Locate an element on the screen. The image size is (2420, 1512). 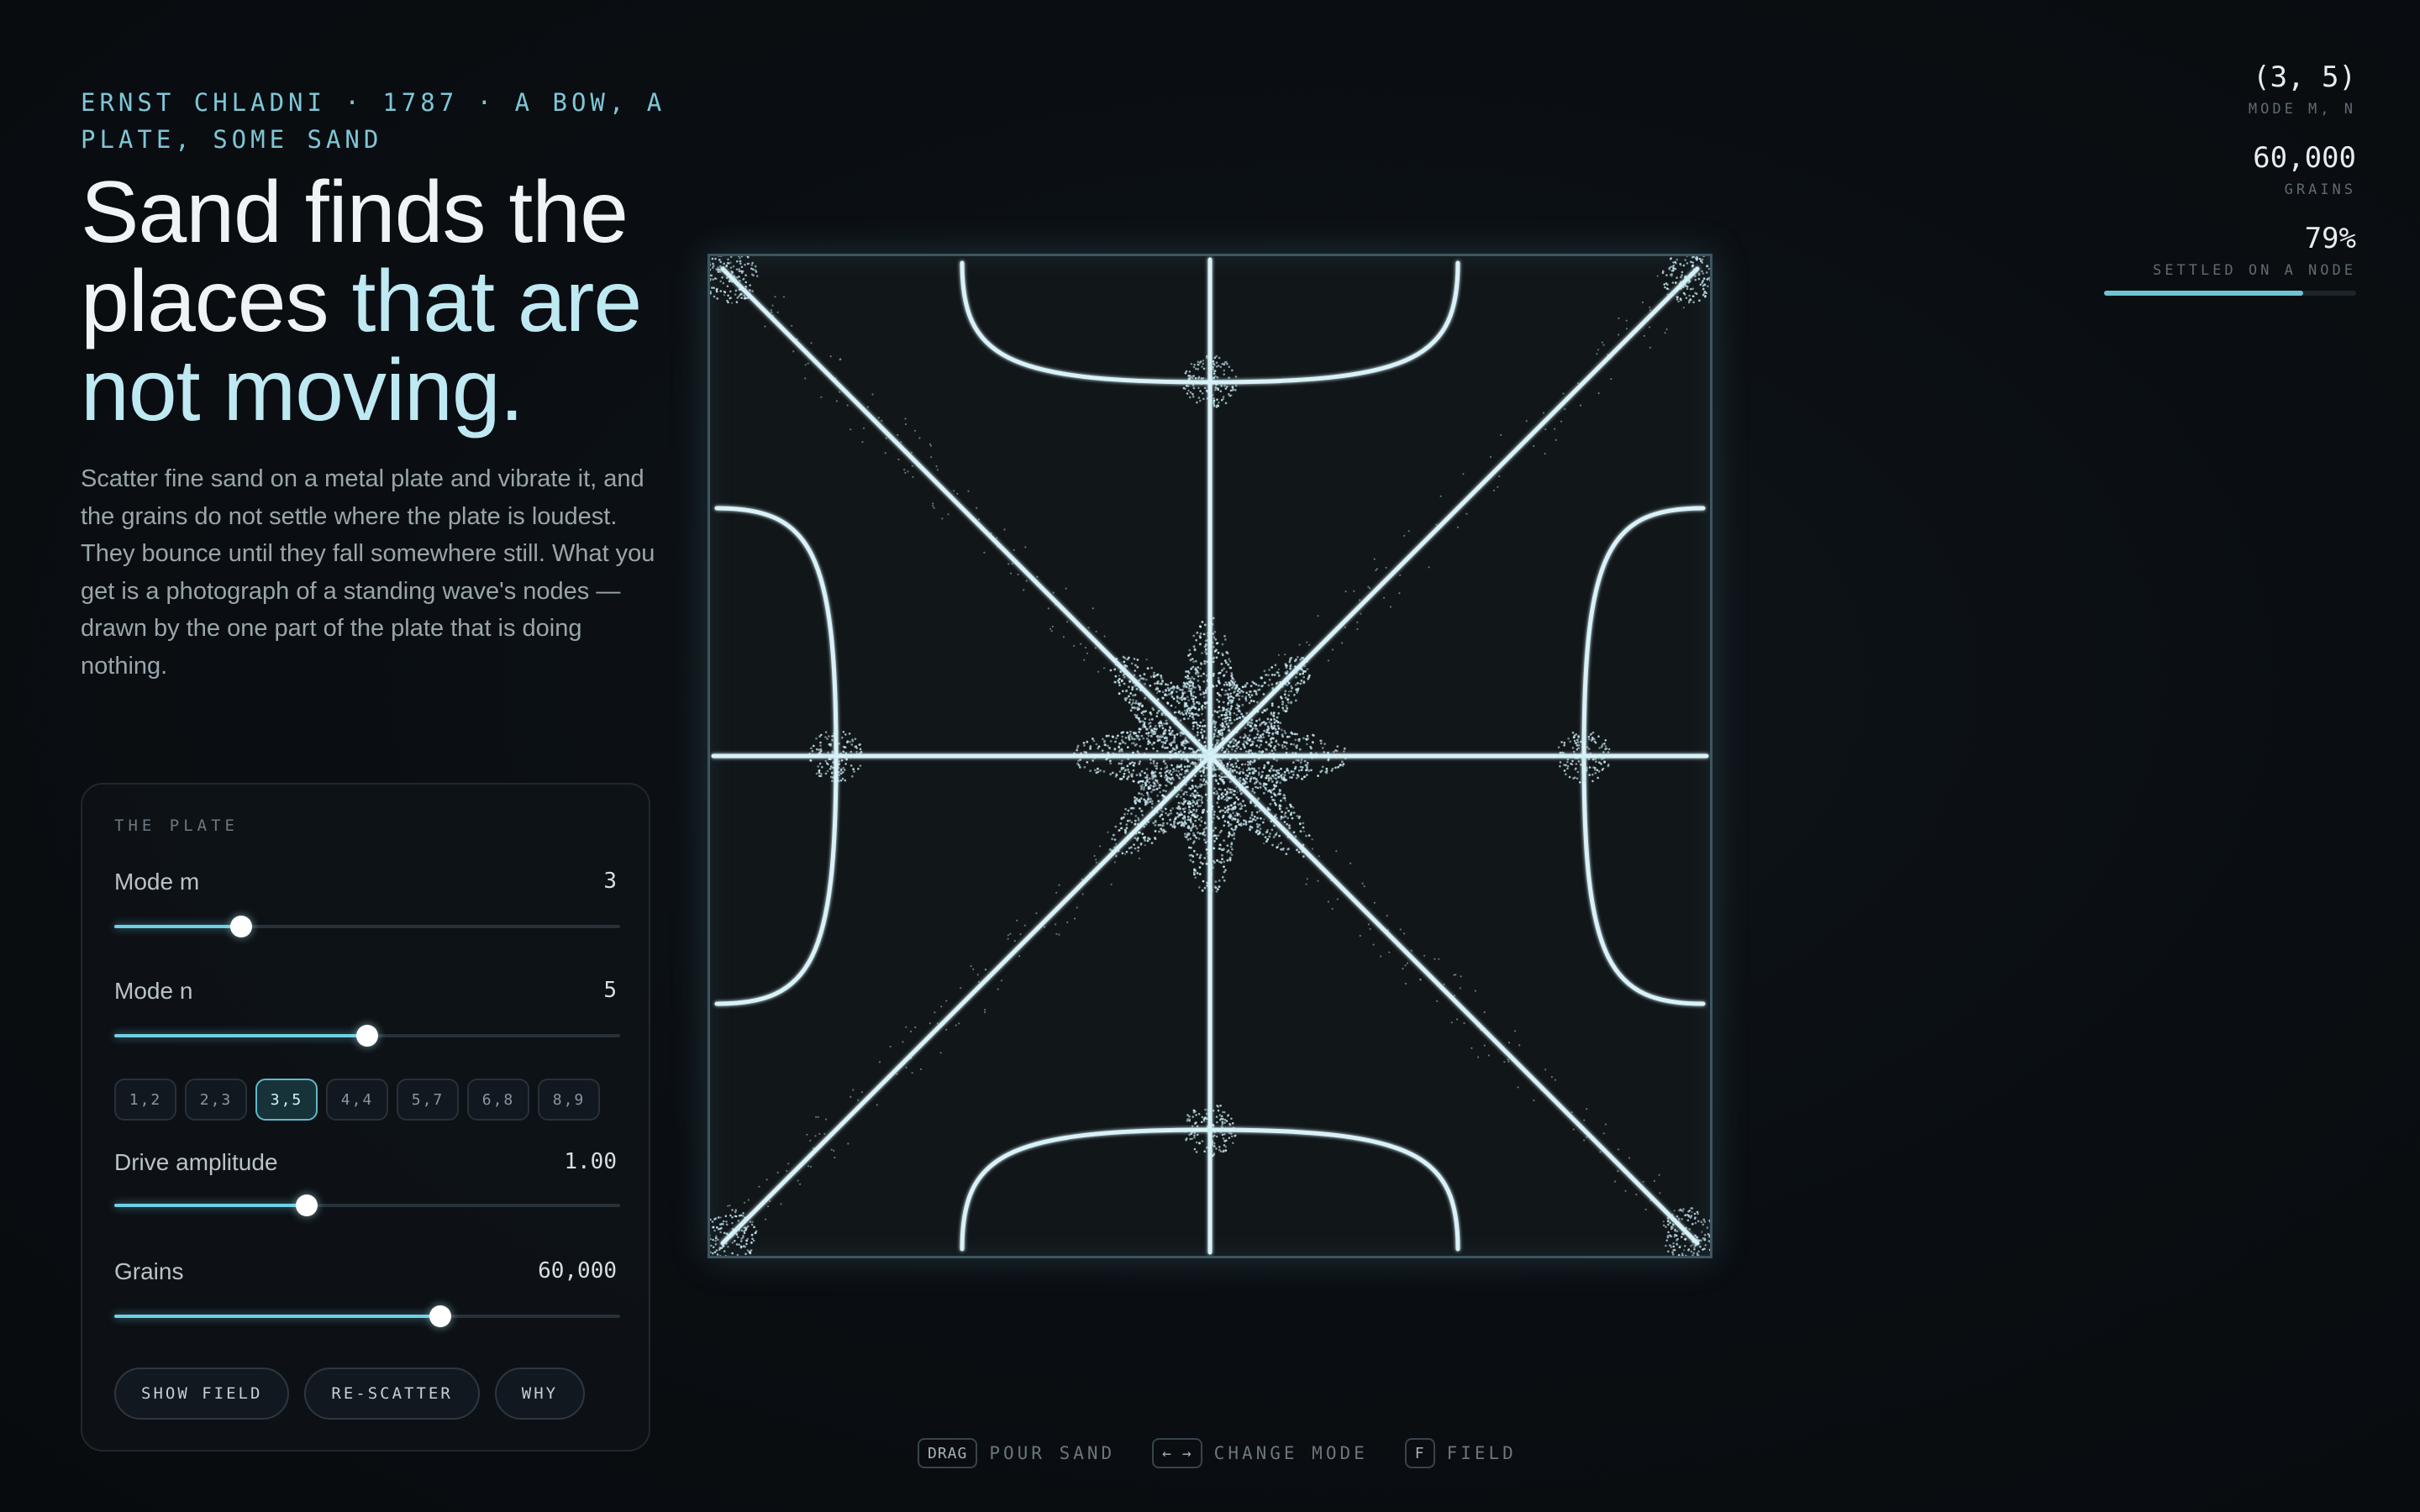
why-button: WHY is located at coordinates (540, 1394).